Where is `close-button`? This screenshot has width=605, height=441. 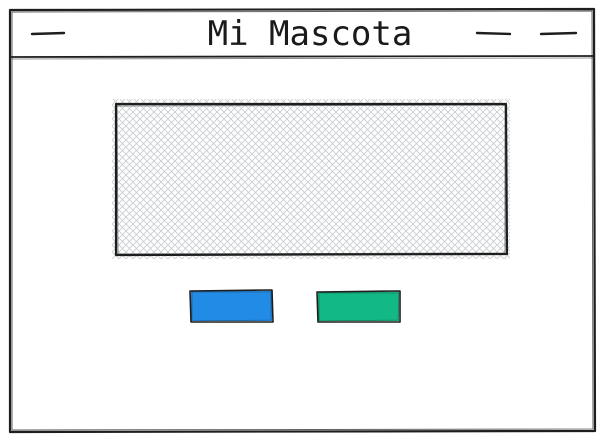 close-button is located at coordinates (559, 34).